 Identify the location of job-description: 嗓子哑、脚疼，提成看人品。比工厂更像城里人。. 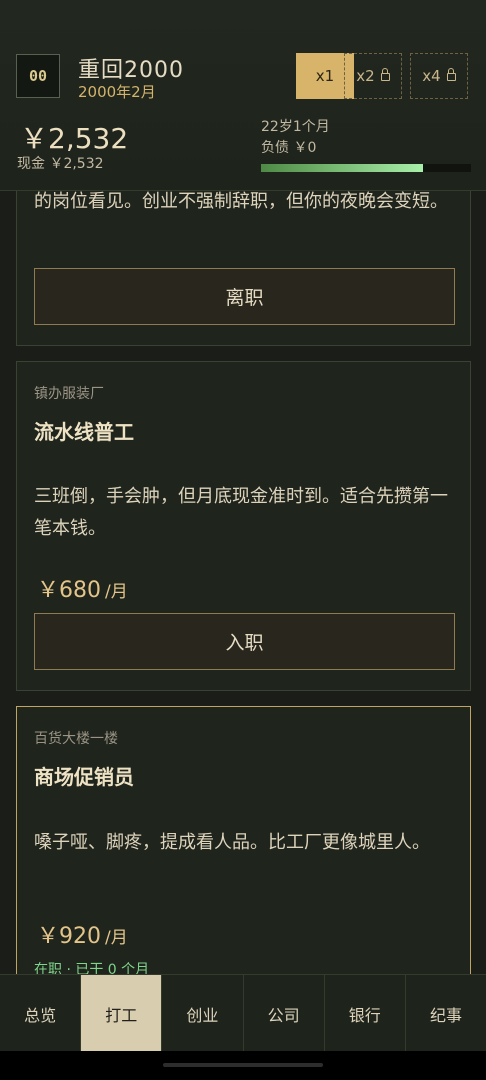
(232, 842).